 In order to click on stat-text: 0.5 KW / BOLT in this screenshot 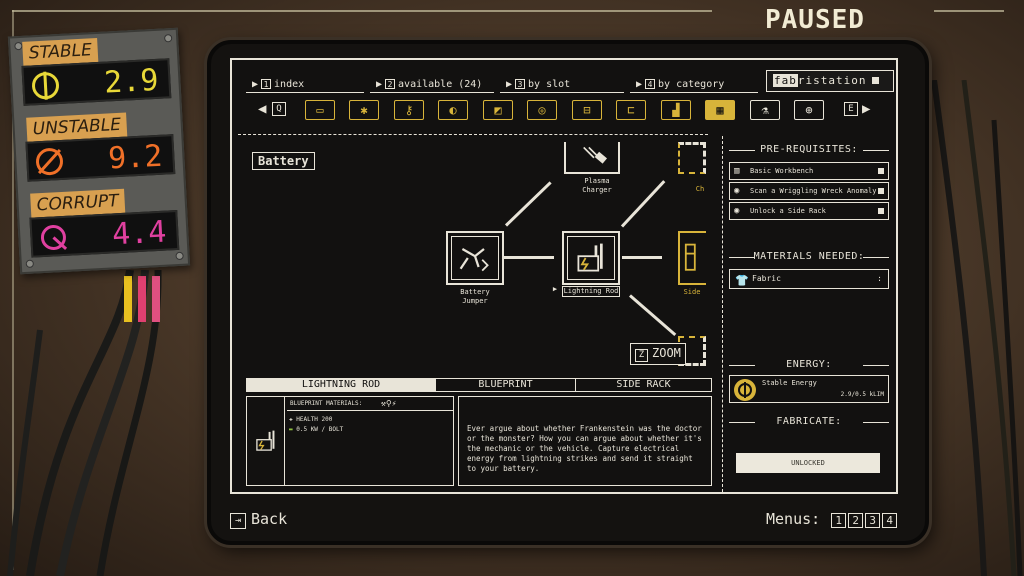, I will do `click(320, 429)`.